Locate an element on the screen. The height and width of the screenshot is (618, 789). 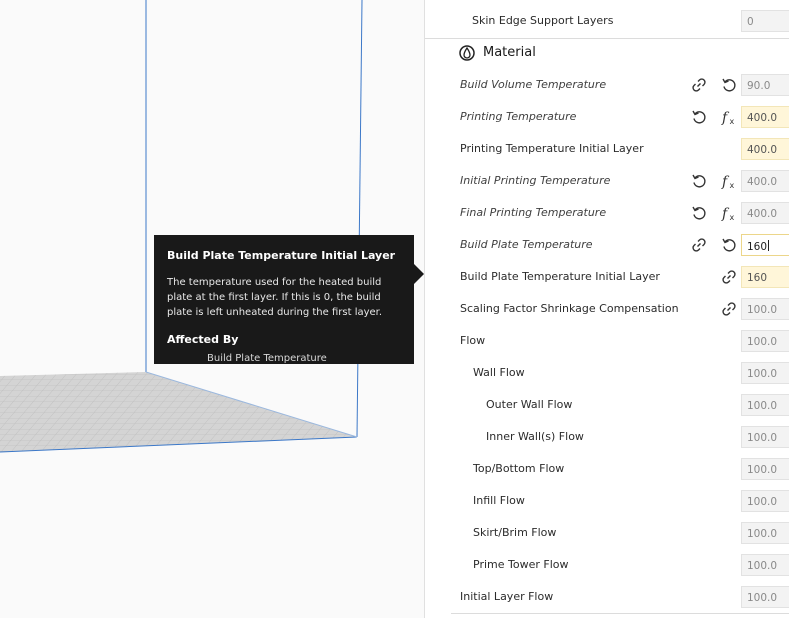
setting-row-skin-edge-support-layers: Skin Edge Support Layers 0 is located at coordinates (607, 21).